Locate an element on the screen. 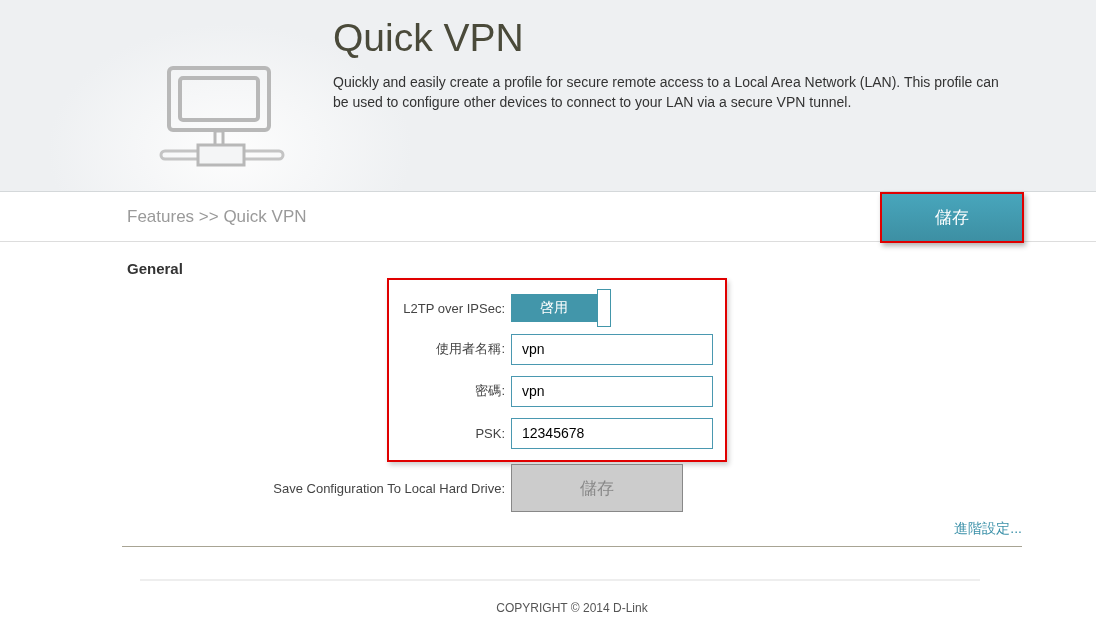 The image size is (1096, 627). section-title: General is located at coordinates (155, 268).